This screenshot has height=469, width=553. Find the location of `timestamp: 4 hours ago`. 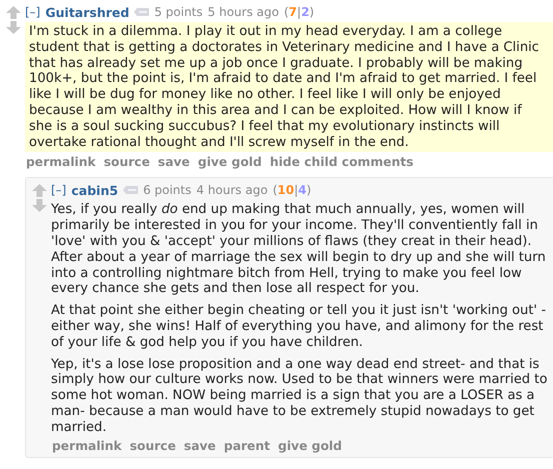

timestamp: 4 hours ago is located at coordinates (232, 190).